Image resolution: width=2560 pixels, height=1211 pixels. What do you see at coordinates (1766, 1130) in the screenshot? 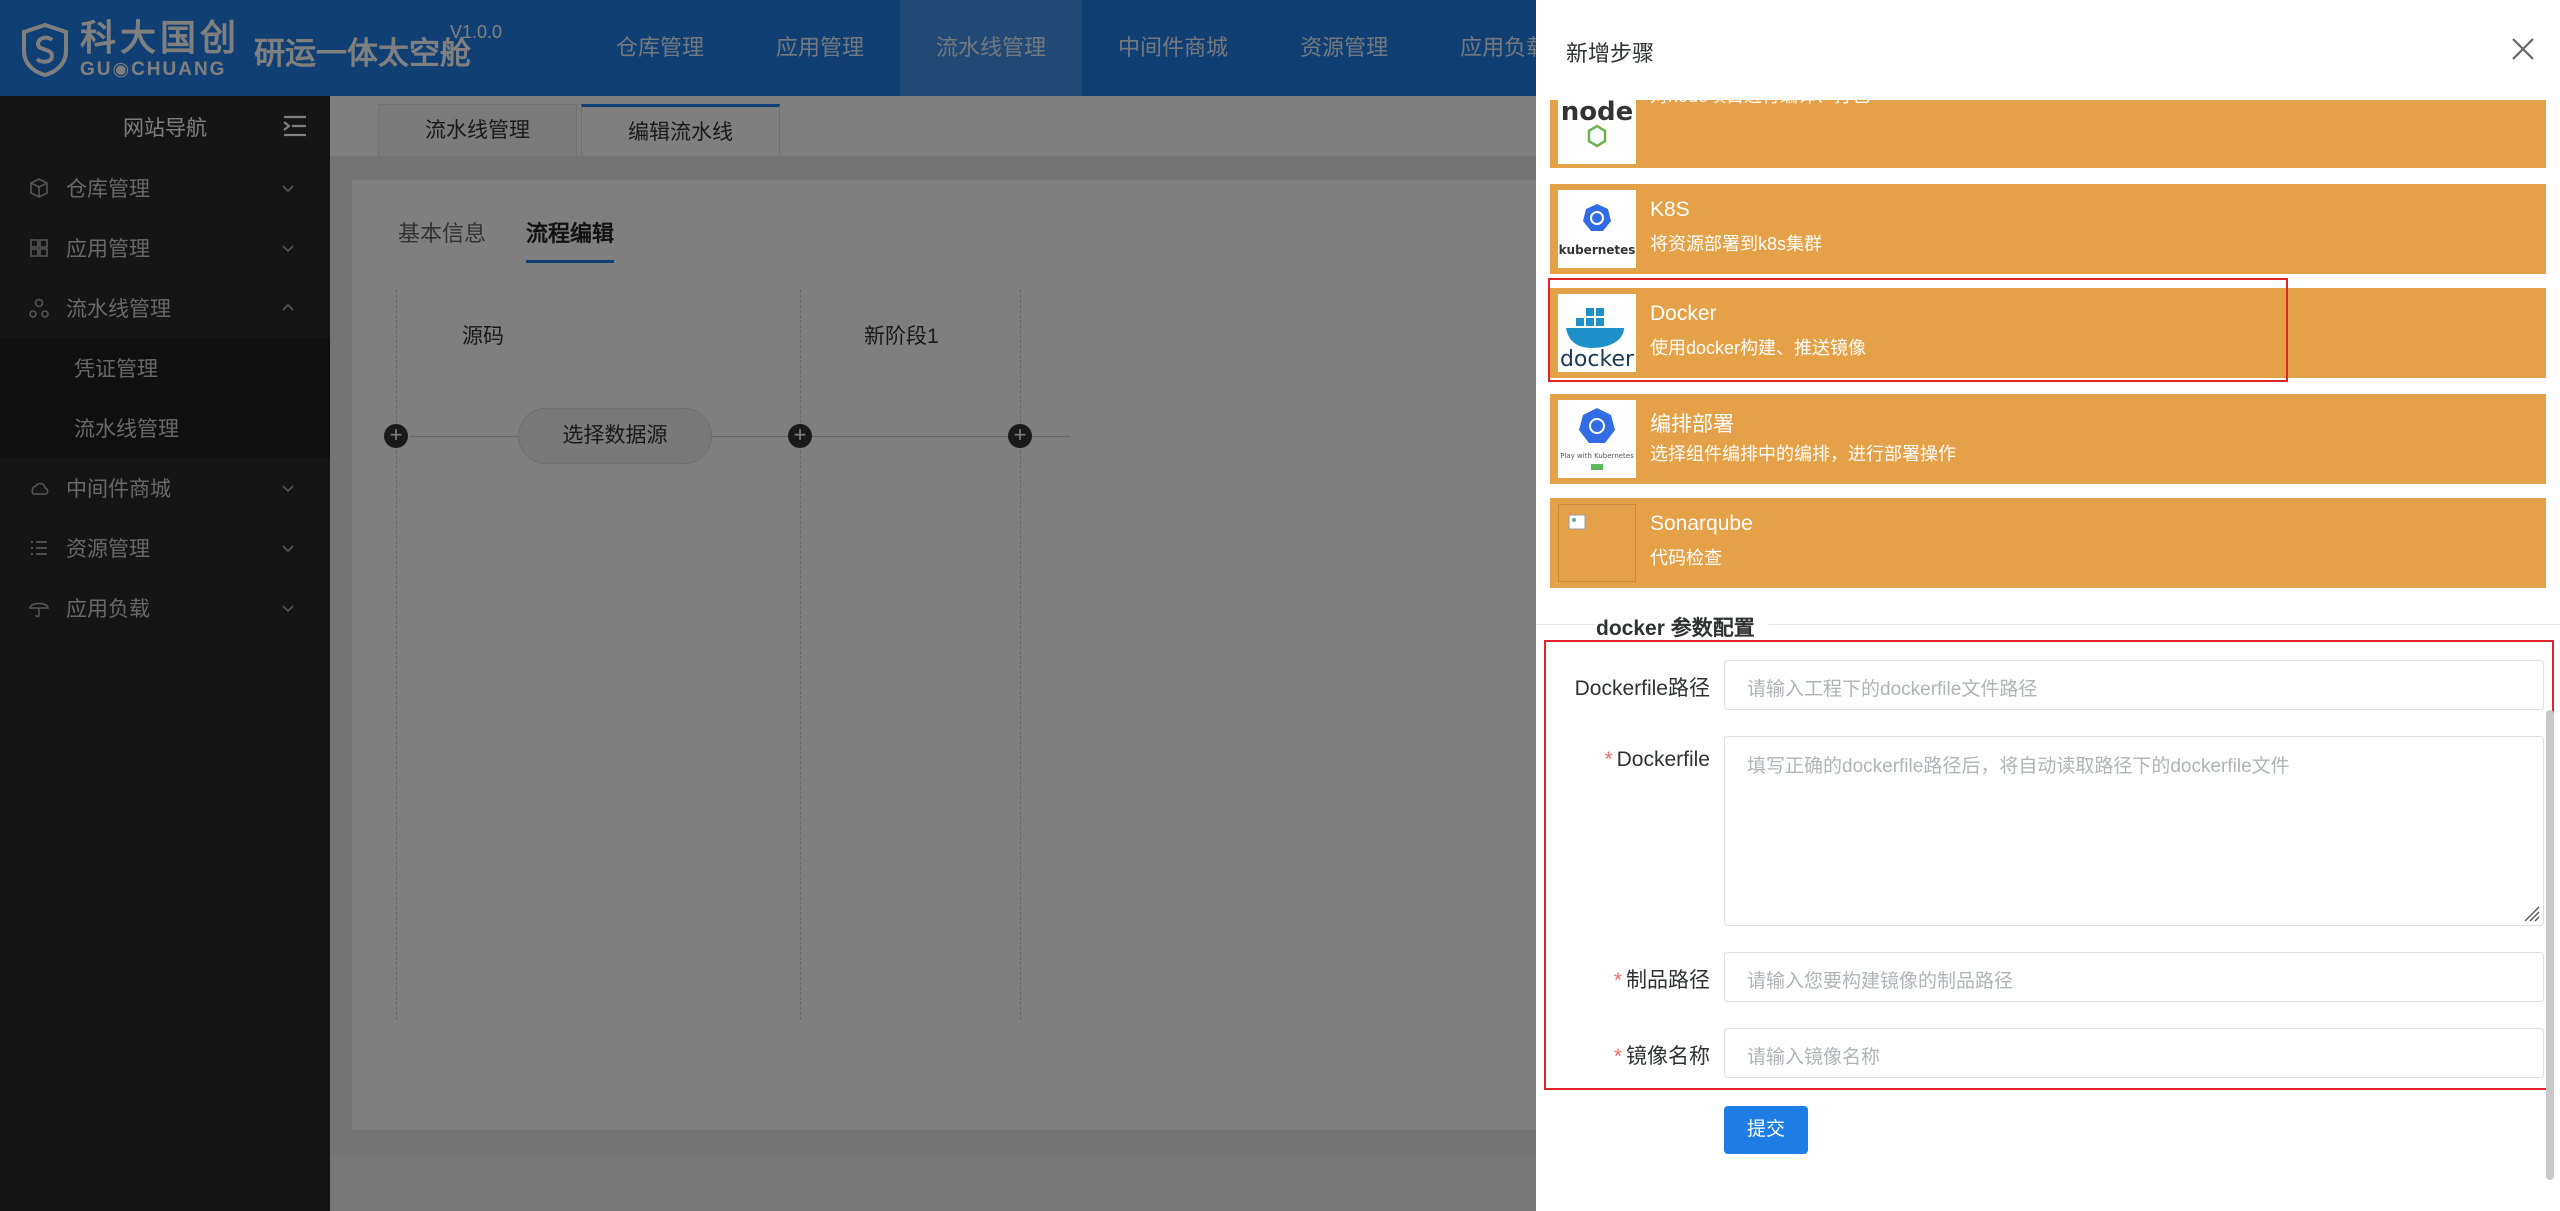
I see `submit-button: 提交` at bounding box center [1766, 1130].